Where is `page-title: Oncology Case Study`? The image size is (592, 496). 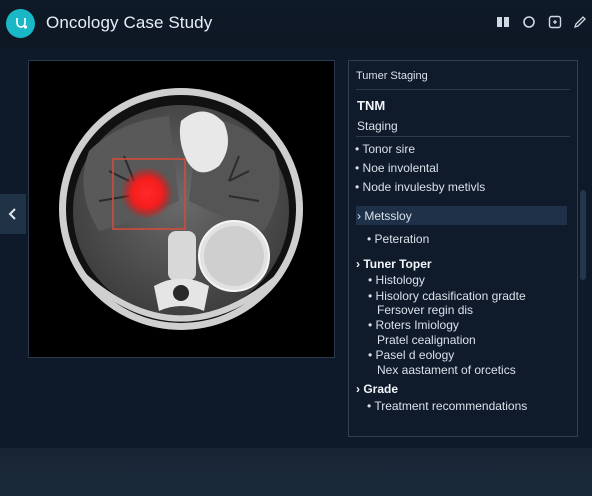 page-title: Oncology Case Study is located at coordinates (129, 22).